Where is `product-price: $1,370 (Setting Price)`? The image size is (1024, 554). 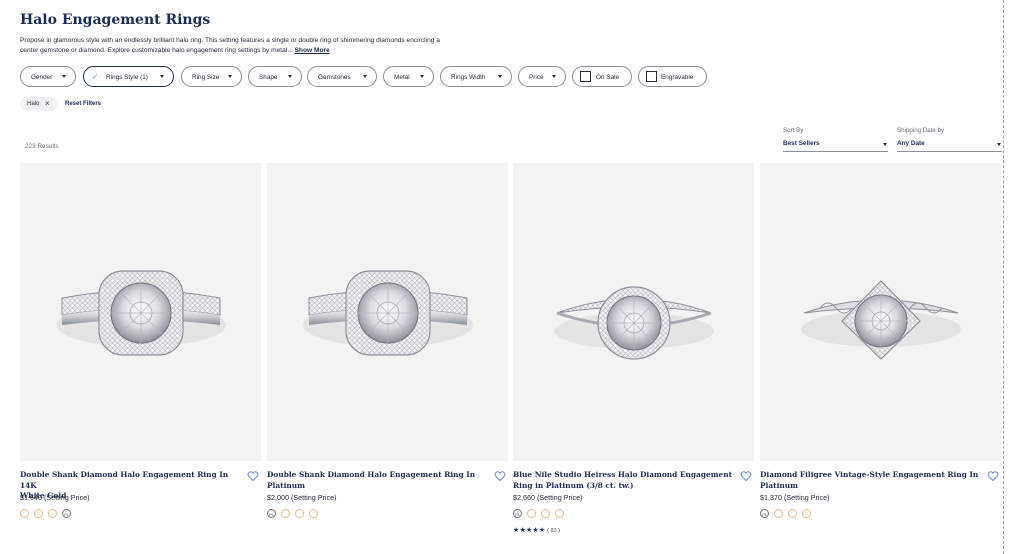
product-price: $1,370 (Setting Price) is located at coordinates (795, 497).